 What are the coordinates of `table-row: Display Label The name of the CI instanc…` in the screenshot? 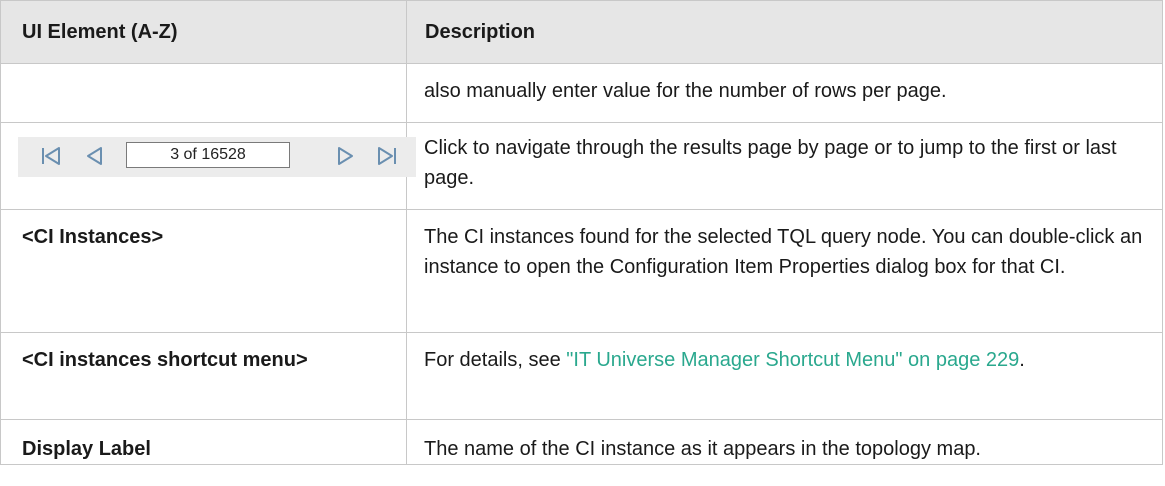 It's located at (581, 442).